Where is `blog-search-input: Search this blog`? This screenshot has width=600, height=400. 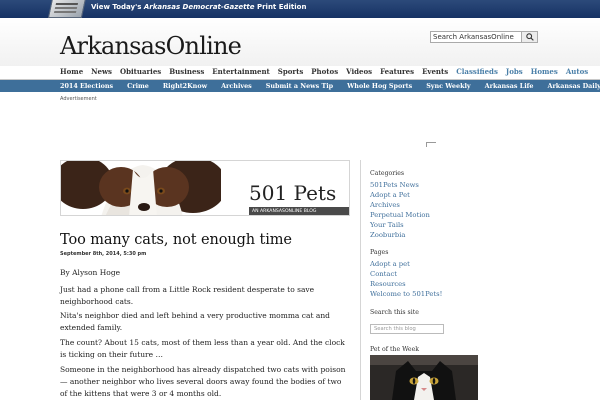 blog-search-input: Search this blog is located at coordinates (407, 329).